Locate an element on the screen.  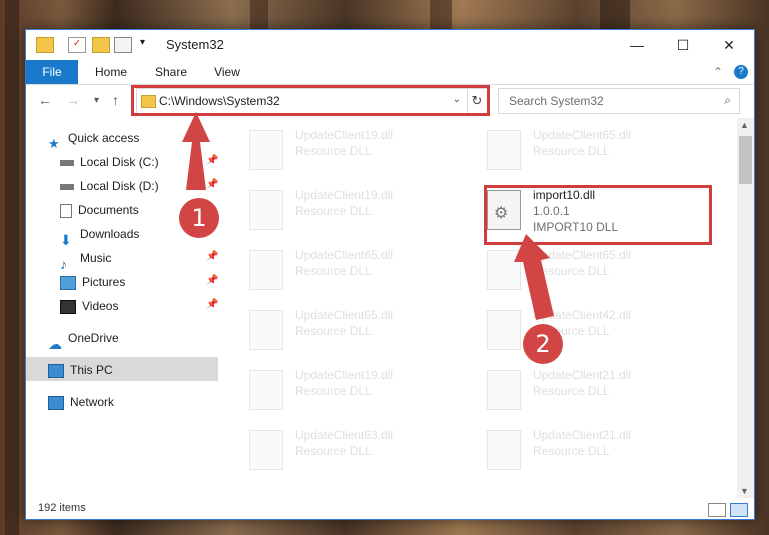
callout-badge: 1 is located at coordinates (199, 218).